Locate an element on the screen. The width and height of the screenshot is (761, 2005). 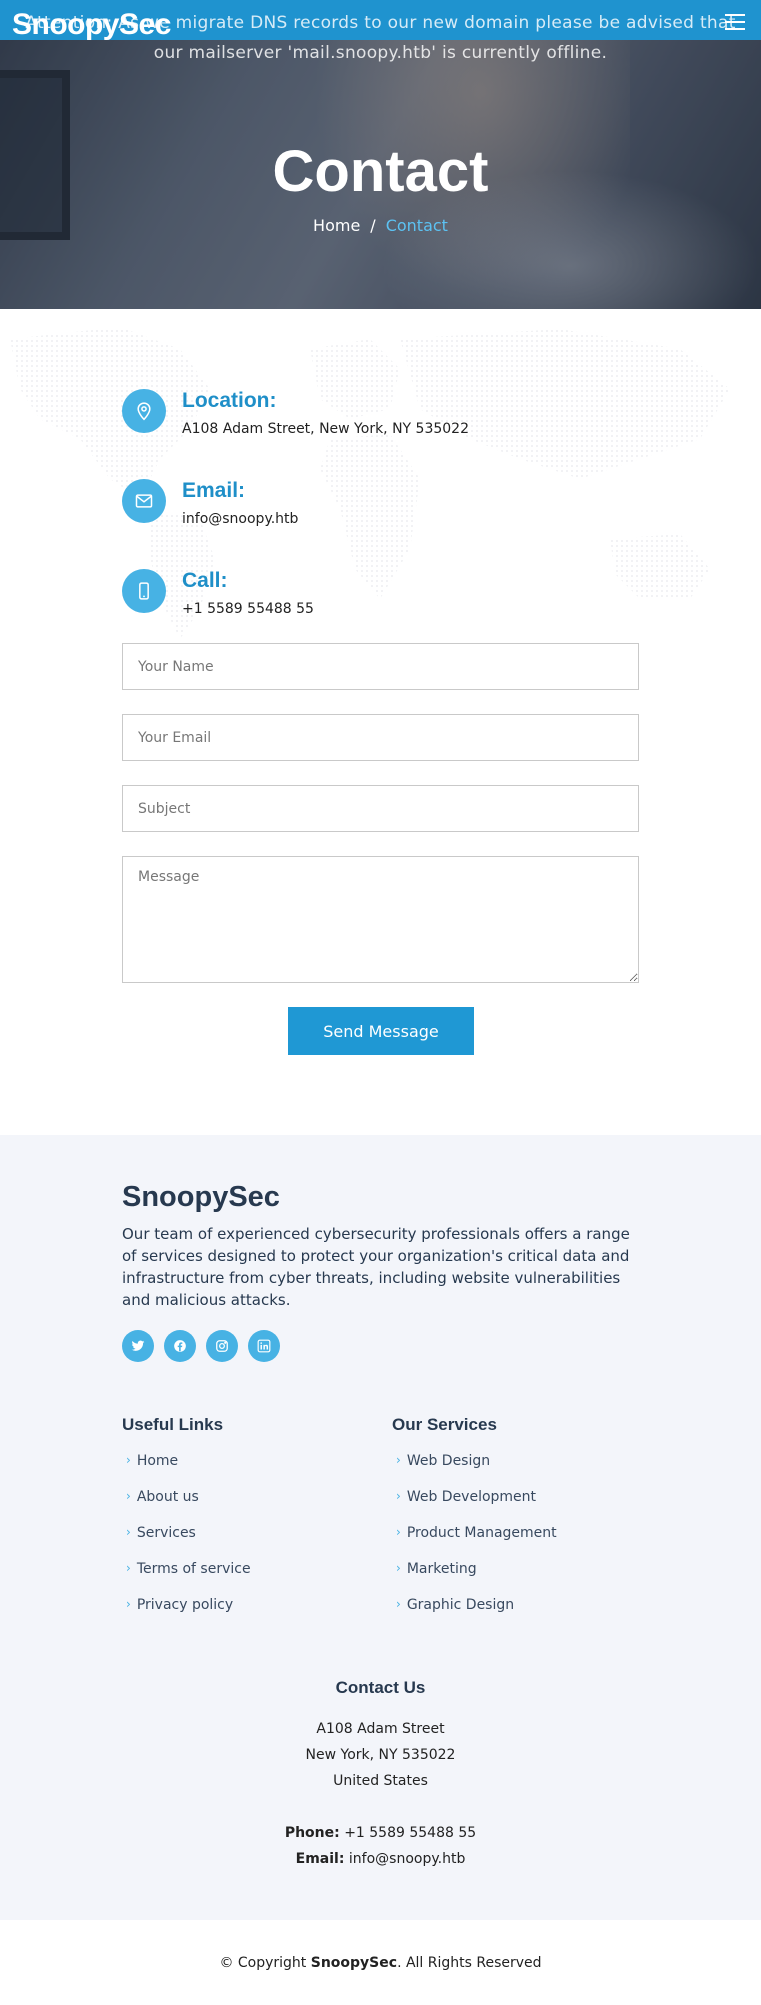
page-title: Contact is located at coordinates (380, 171).